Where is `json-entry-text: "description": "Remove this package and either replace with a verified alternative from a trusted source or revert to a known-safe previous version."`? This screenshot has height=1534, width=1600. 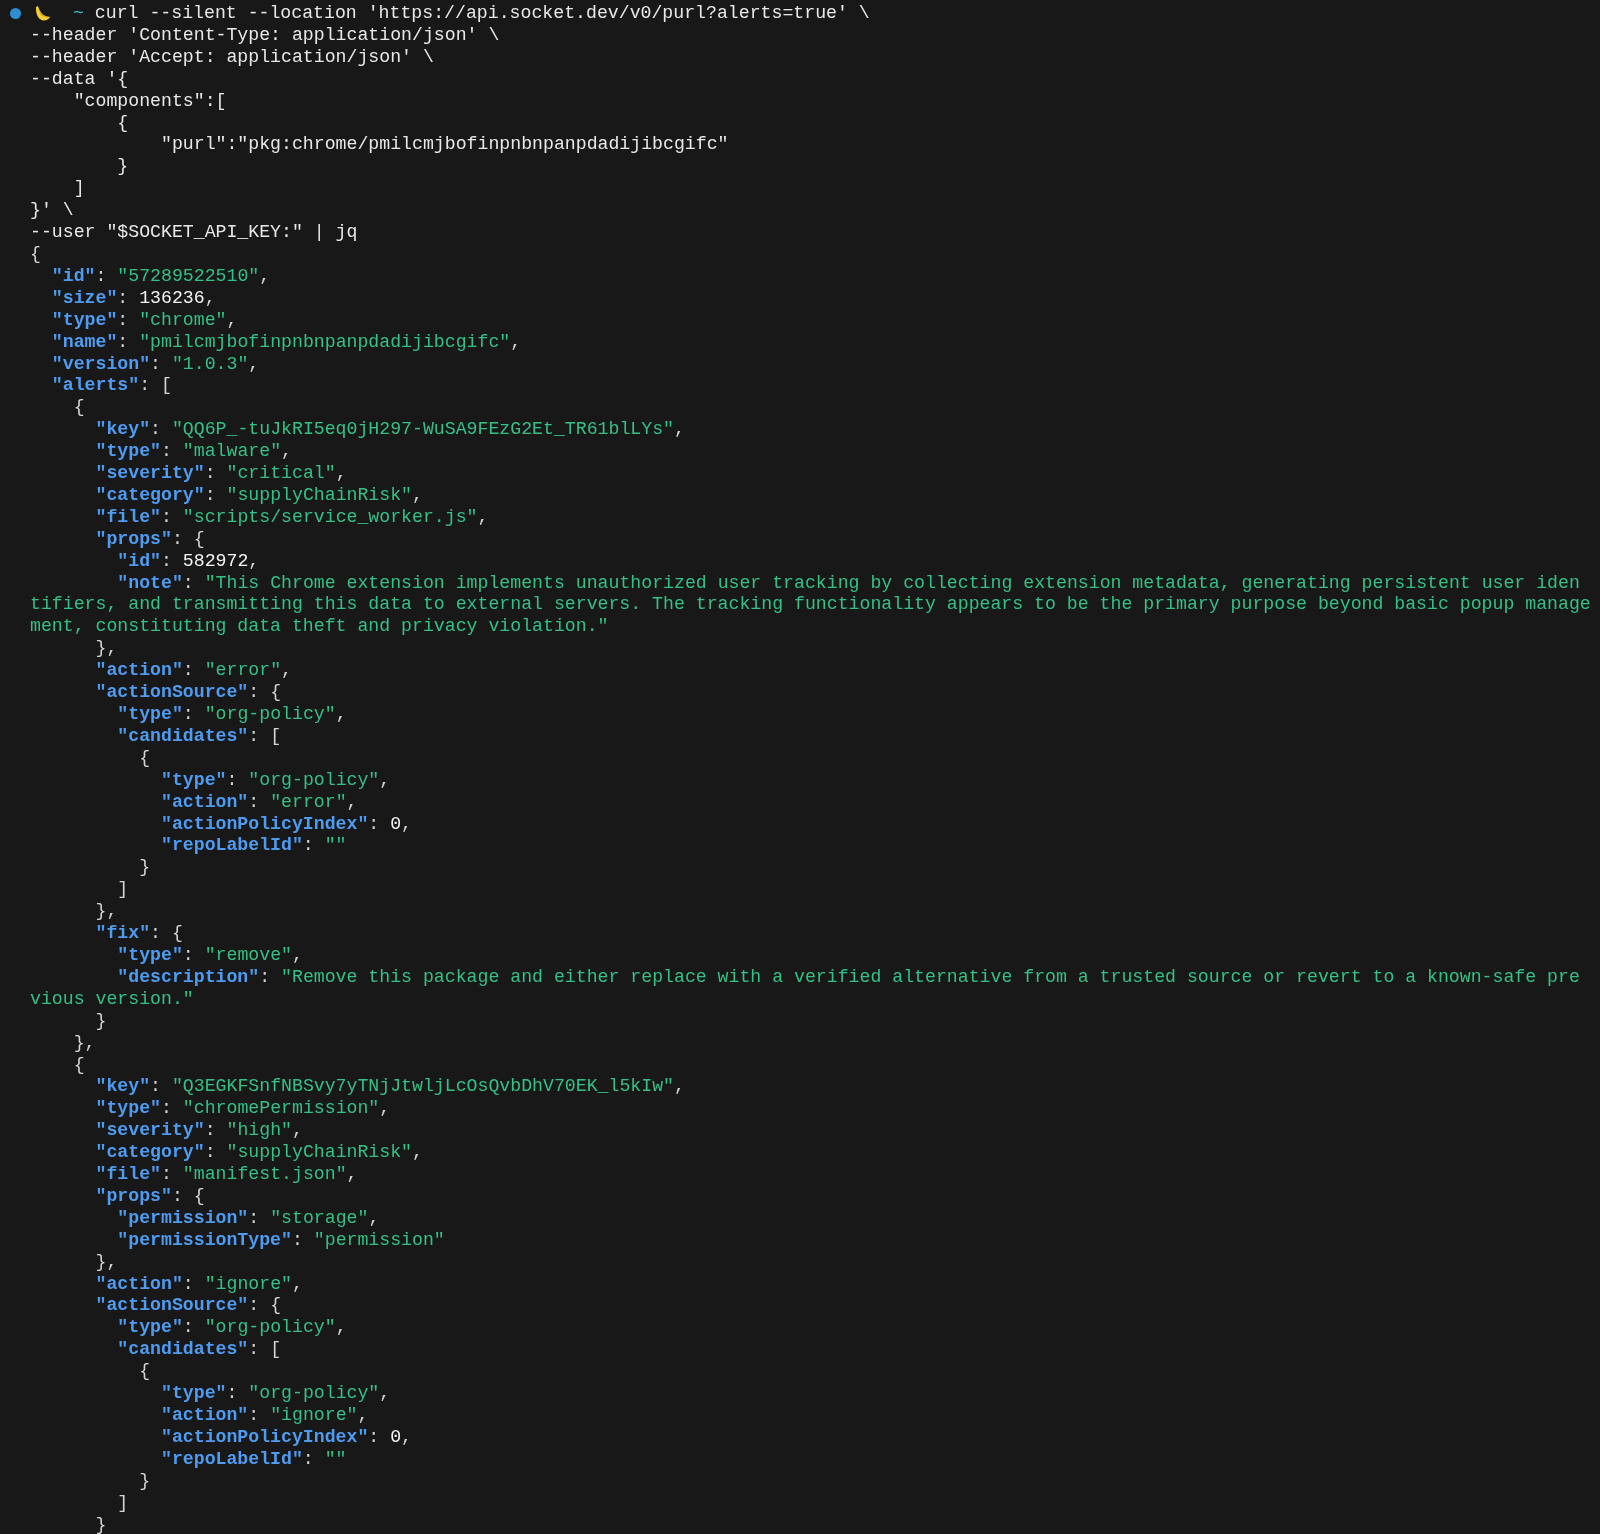
json-entry-text: "description": "Remove this package and either replace with a verified alternative from a trusted source or revert to a known-safe previous version." is located at coordinates (805, 988).